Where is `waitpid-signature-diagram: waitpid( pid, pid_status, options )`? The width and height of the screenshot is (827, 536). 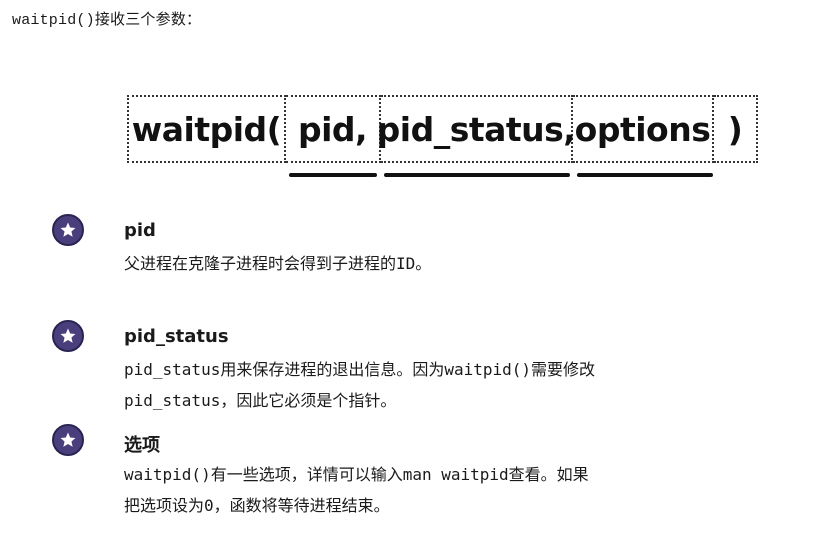
waitpid-signature-diagram: waitpid( pid, pid_status, options ) is located at coordinates (442, 129).